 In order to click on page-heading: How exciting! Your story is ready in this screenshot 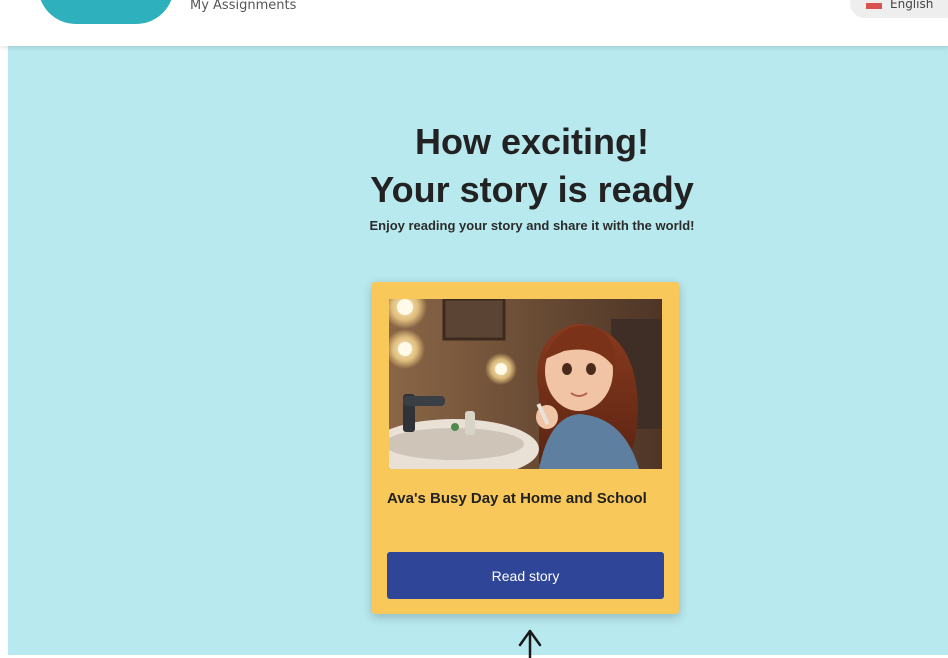, I will do `click(478, 166)`.